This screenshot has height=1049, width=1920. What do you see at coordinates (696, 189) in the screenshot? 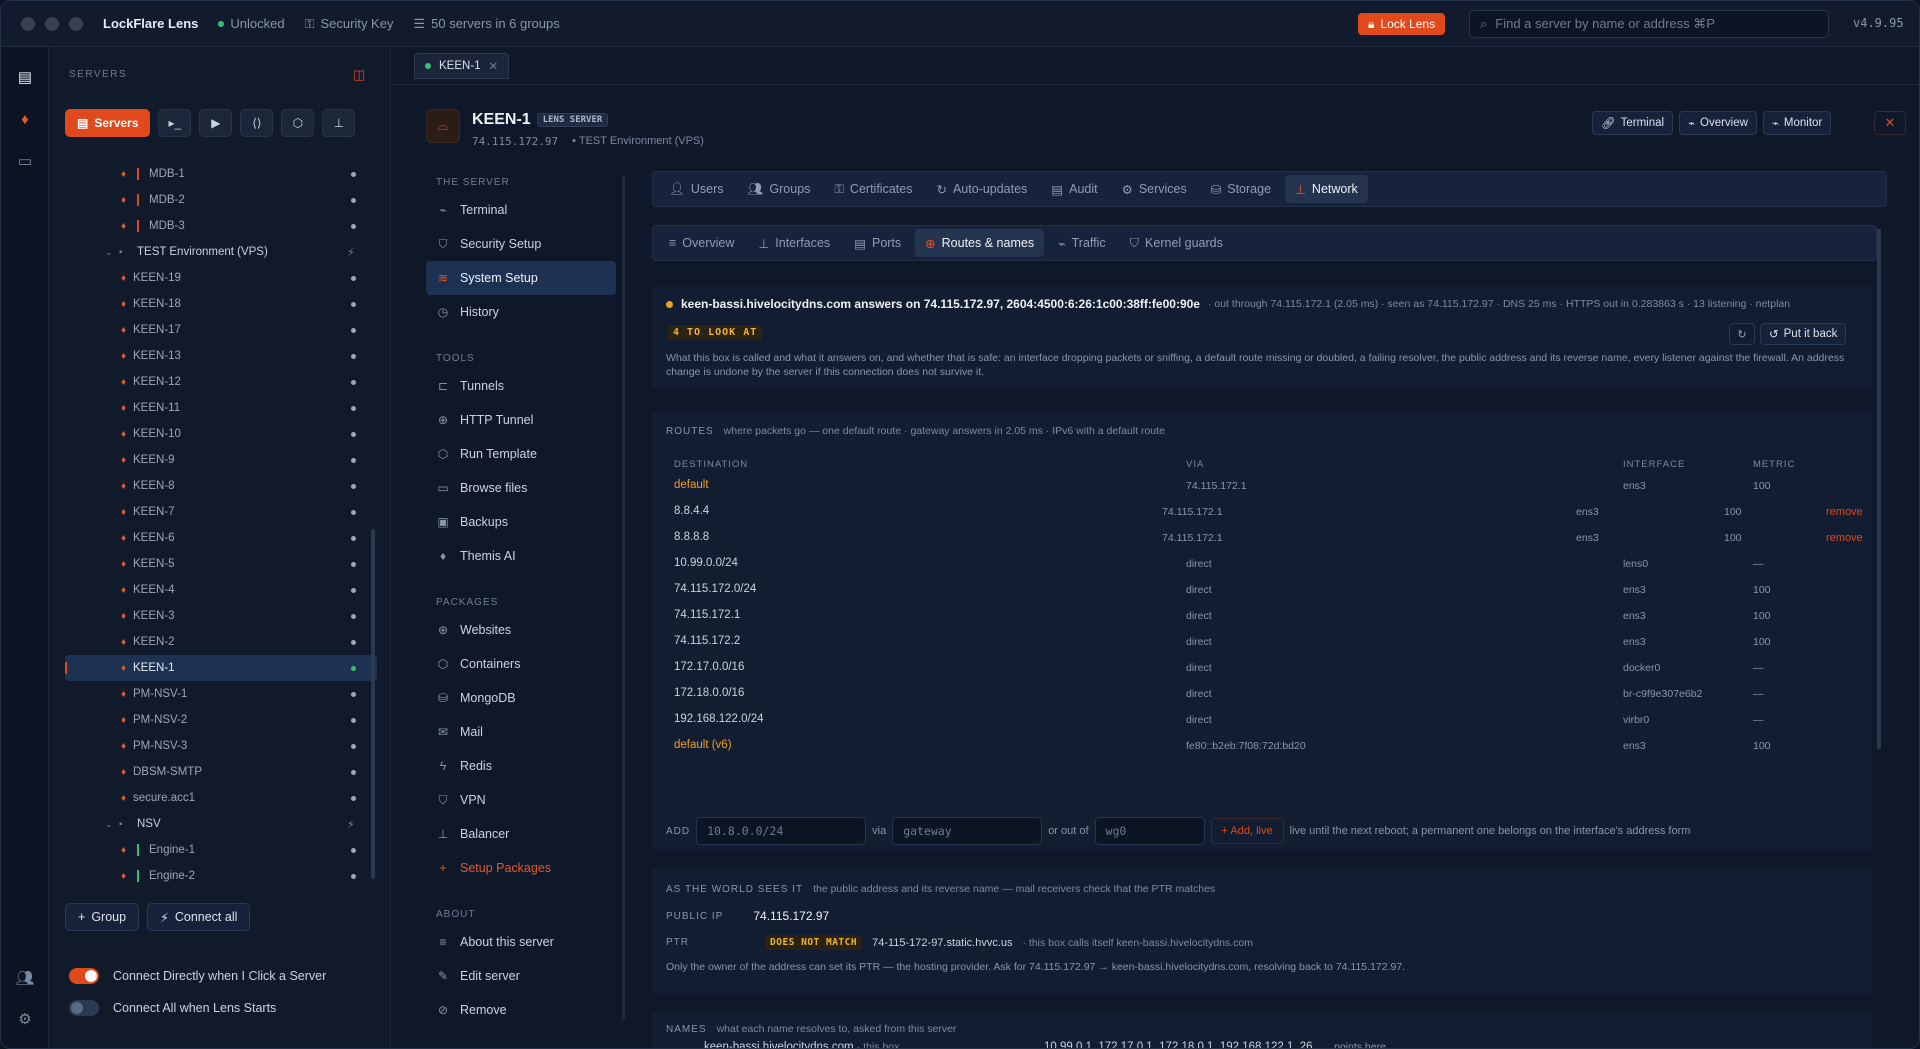
I see `tab-users: 👤︎ Users` at bounding box center [696, 189].